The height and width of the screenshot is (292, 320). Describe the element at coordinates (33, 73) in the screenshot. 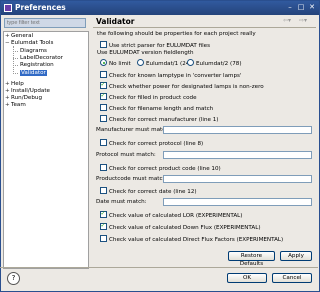

I see `tree-item-validator: Validator` at that location.